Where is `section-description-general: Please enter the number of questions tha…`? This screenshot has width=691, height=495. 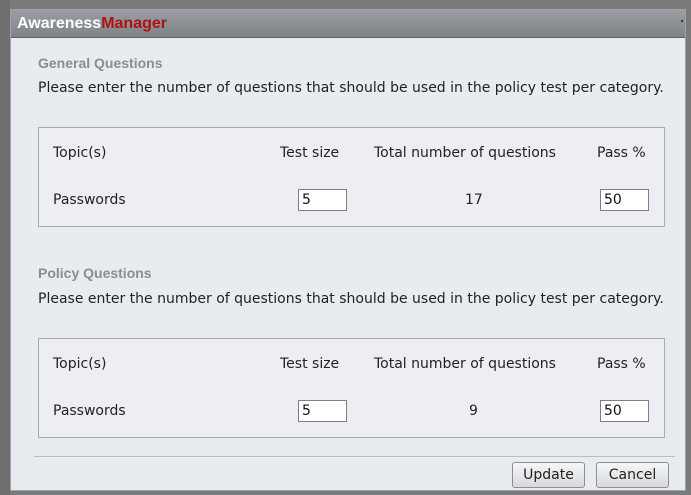
section-description-general: Please enter the number of questions tha… is located at coordinates (351, 88).